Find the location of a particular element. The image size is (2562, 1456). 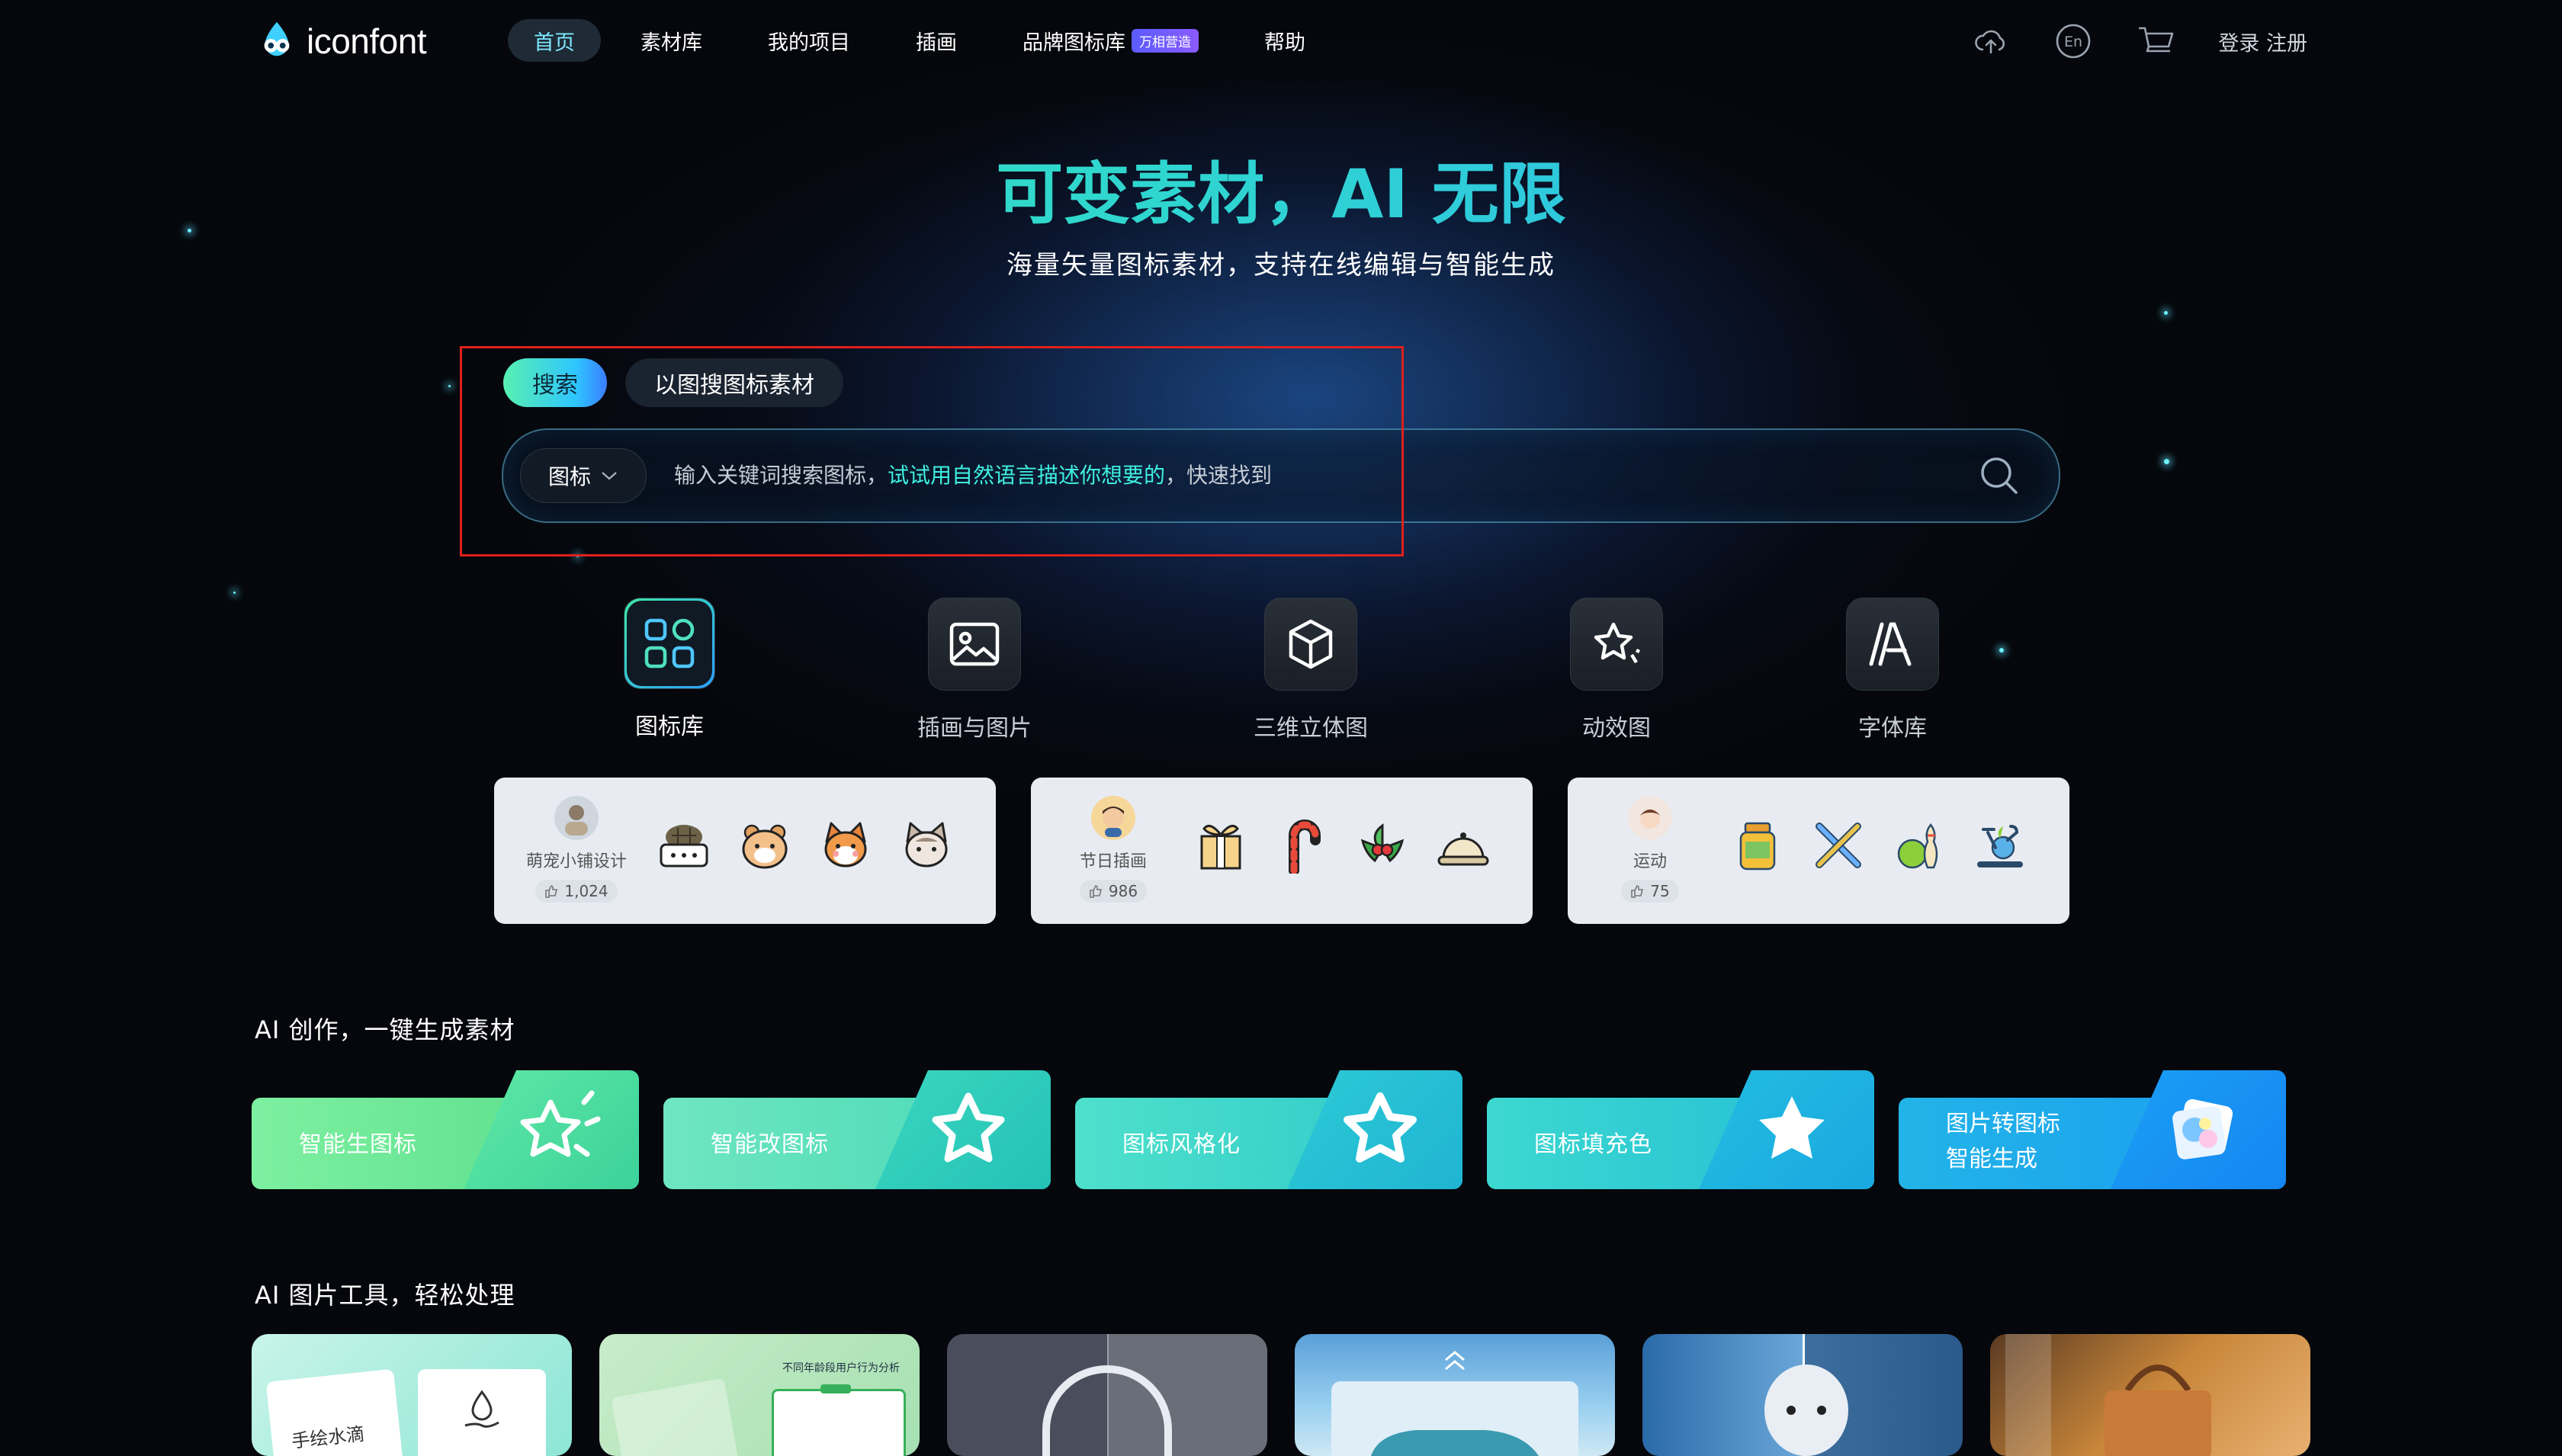

crossed-bats-icon is located at coordinates (1838, 845).